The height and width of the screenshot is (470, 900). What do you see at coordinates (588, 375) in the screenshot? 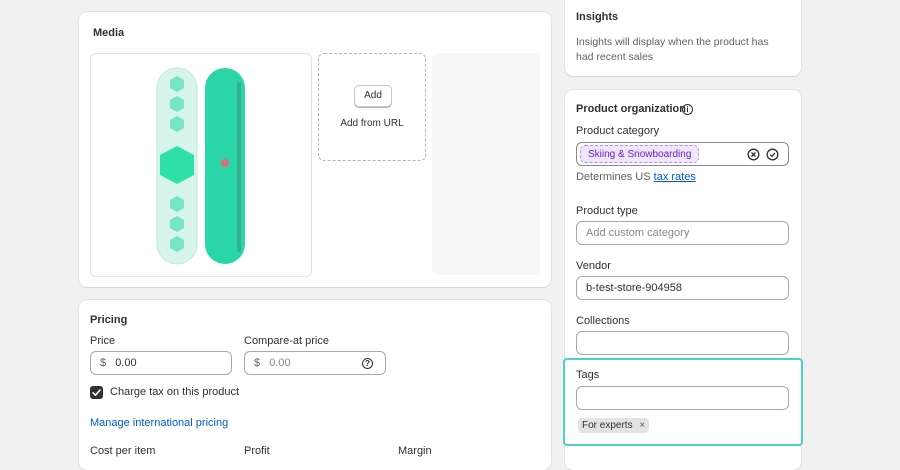
I see `tags-label: Tags` at bounding box center [588, 375].